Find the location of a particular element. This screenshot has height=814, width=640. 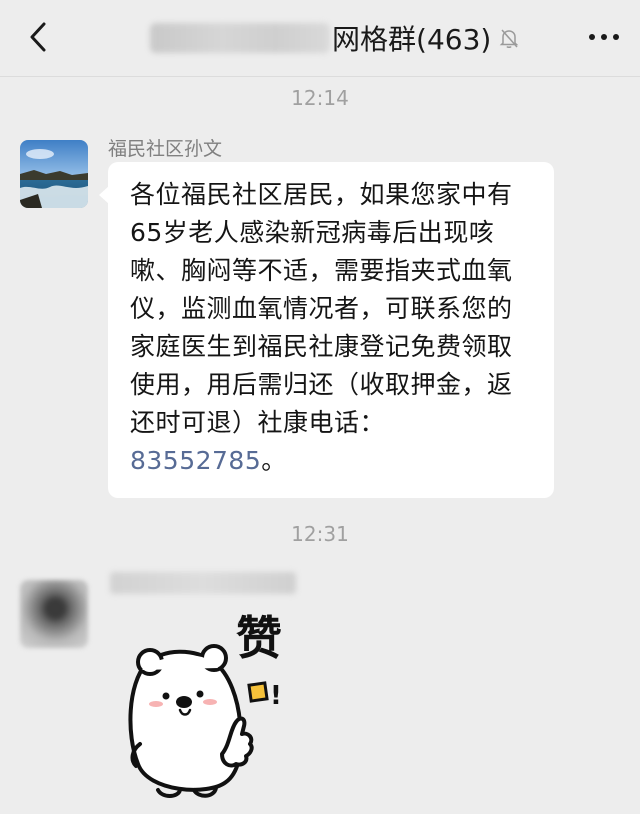

chevron-left-icon is located at coordinates (39, 37).